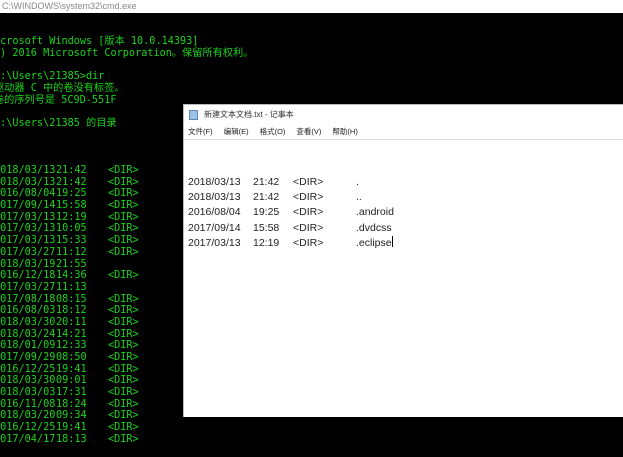  Describe the element at coordinates (405, 228) in the screenshot. I see `text-line: 2017/09/14 15:58 <DIR> .dvdcss` at that location.